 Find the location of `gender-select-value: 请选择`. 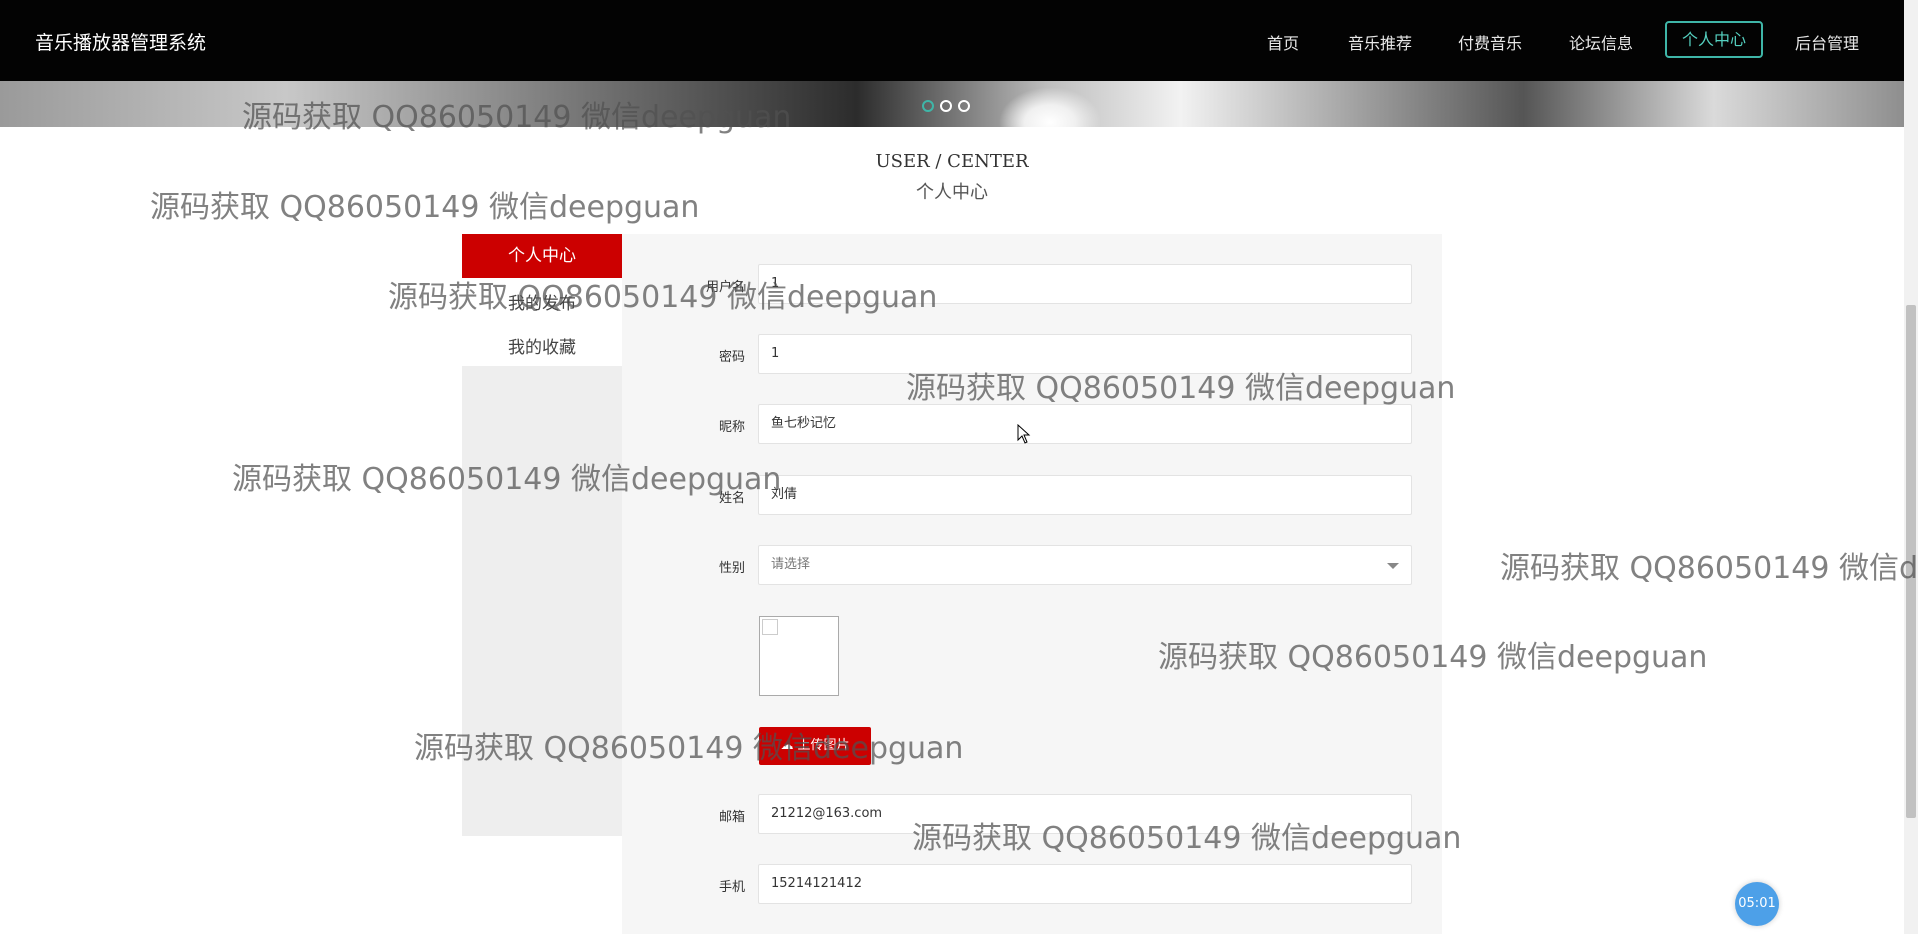

gender-select-value: 请选择 is located at coordinates (791, 564).